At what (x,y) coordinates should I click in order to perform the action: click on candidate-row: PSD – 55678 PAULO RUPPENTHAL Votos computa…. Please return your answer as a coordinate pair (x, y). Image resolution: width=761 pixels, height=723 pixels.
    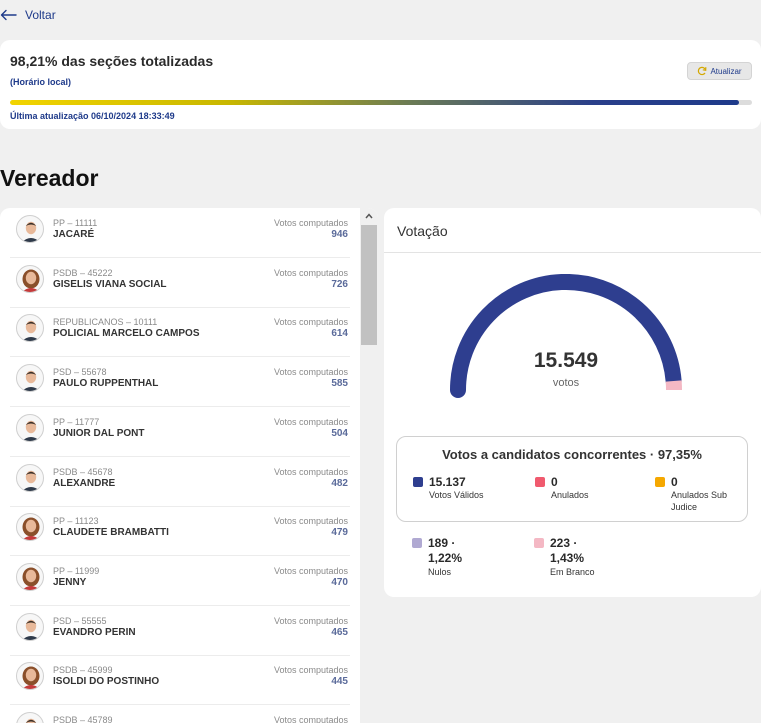
    Looking at the image, I should click on (180, 382).